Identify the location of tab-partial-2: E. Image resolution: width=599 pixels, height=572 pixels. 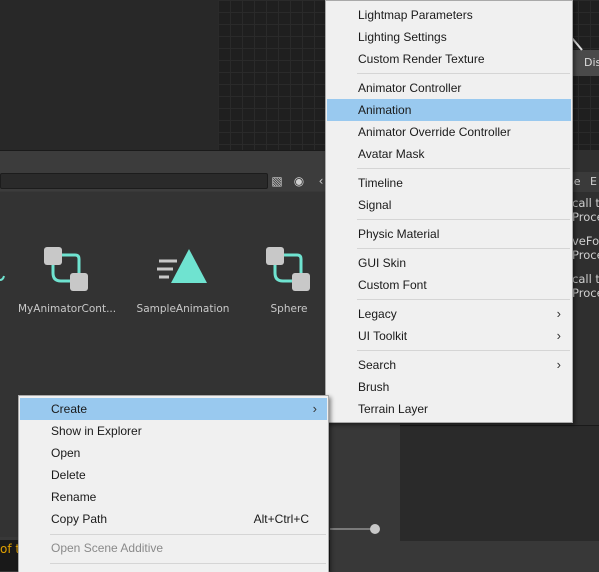
(593, 181).